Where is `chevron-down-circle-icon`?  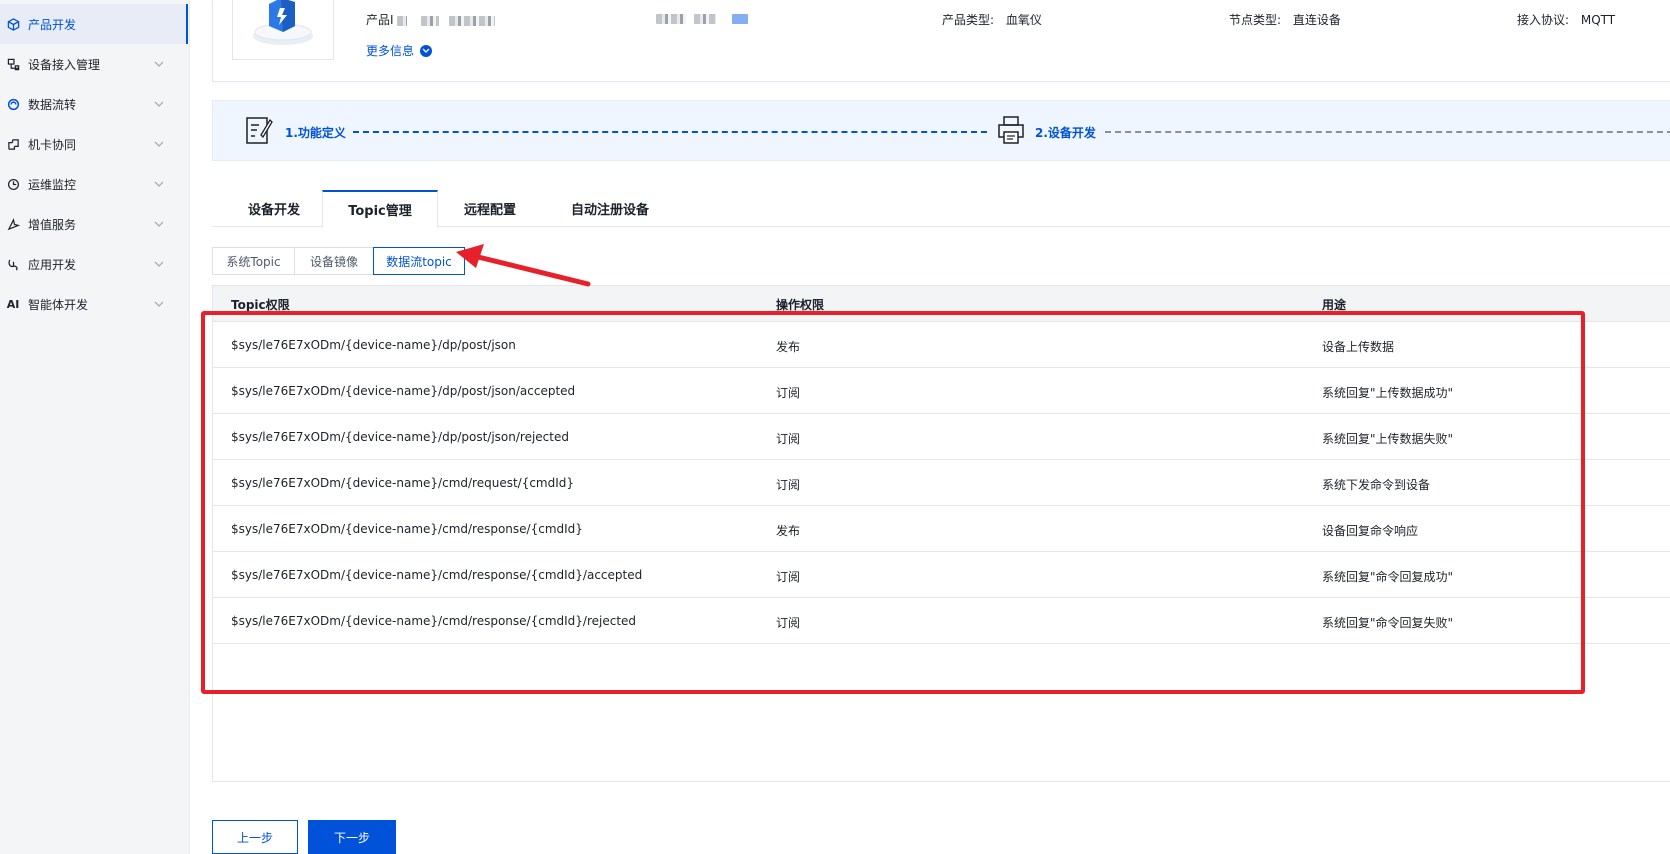
chevron-down-circle-icon is located at coordinates (426, 50).